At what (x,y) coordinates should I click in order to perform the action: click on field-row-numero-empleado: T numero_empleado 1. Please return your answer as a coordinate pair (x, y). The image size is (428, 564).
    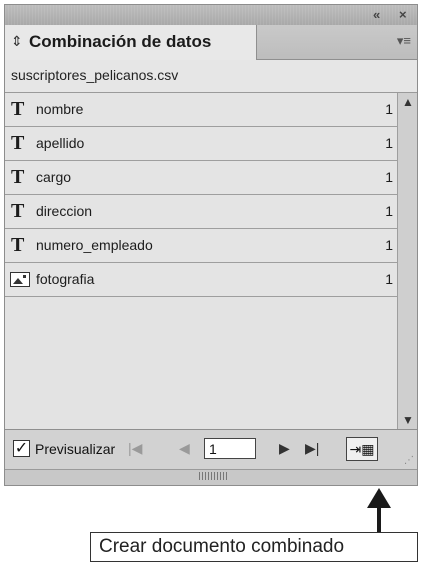
    Looking at the image, I should click on (201, 246).